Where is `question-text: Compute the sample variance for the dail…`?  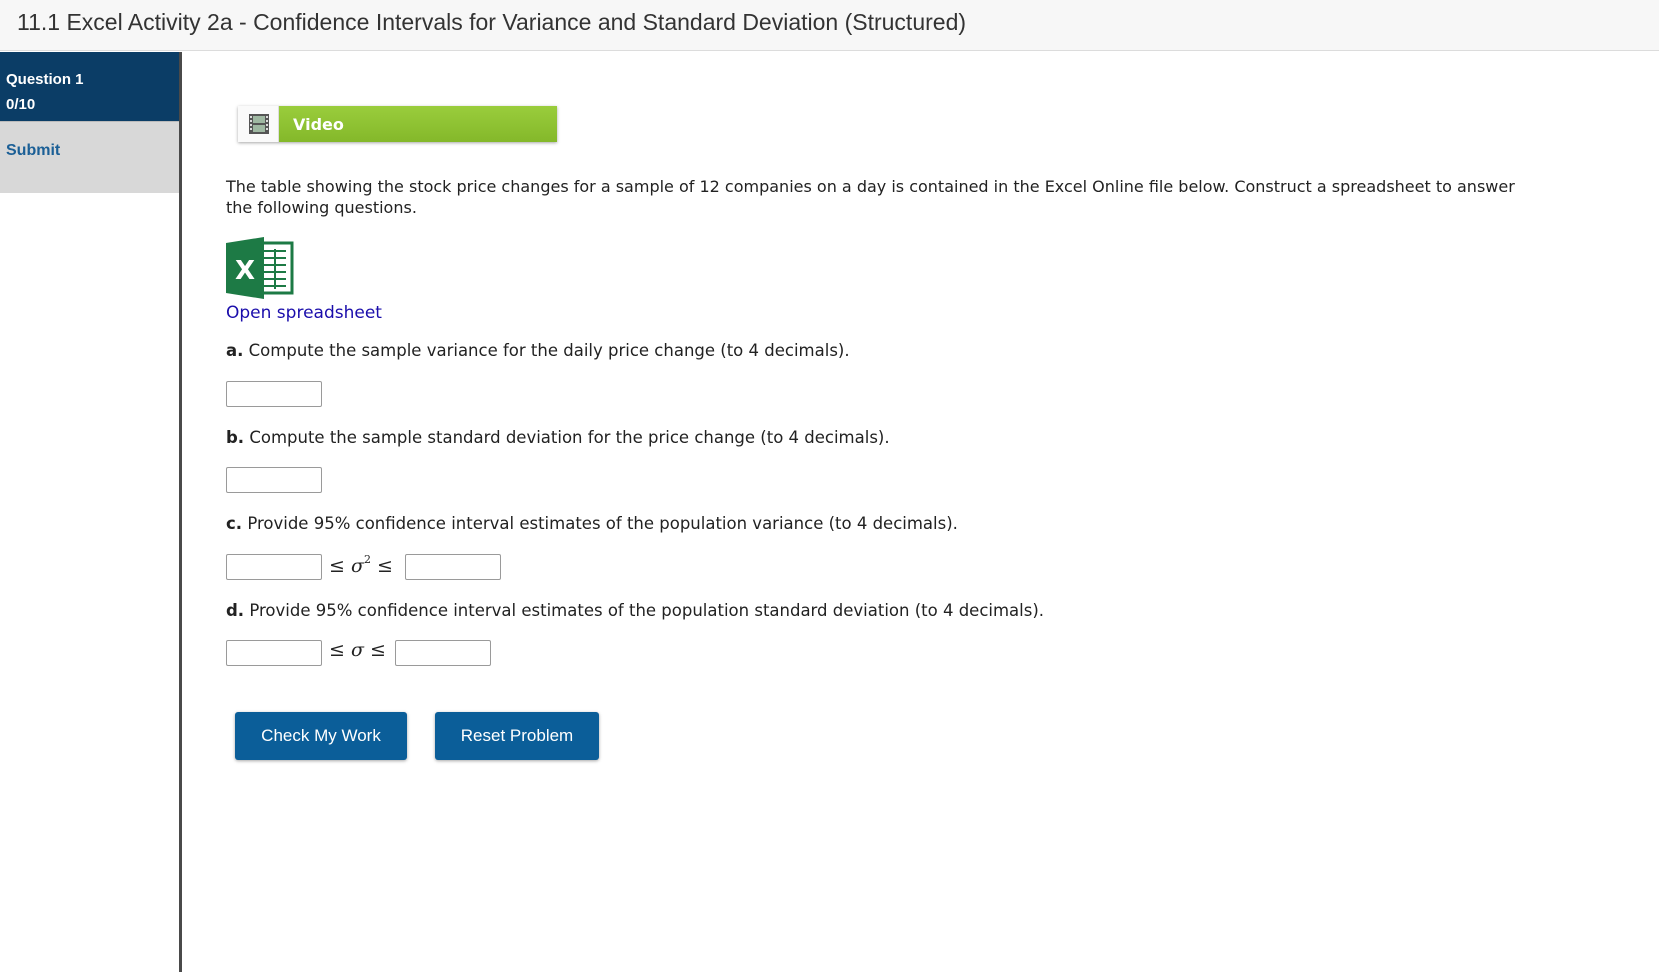
question-text: Compute the sample variance for the dail… is located at coordinates (549, 350).